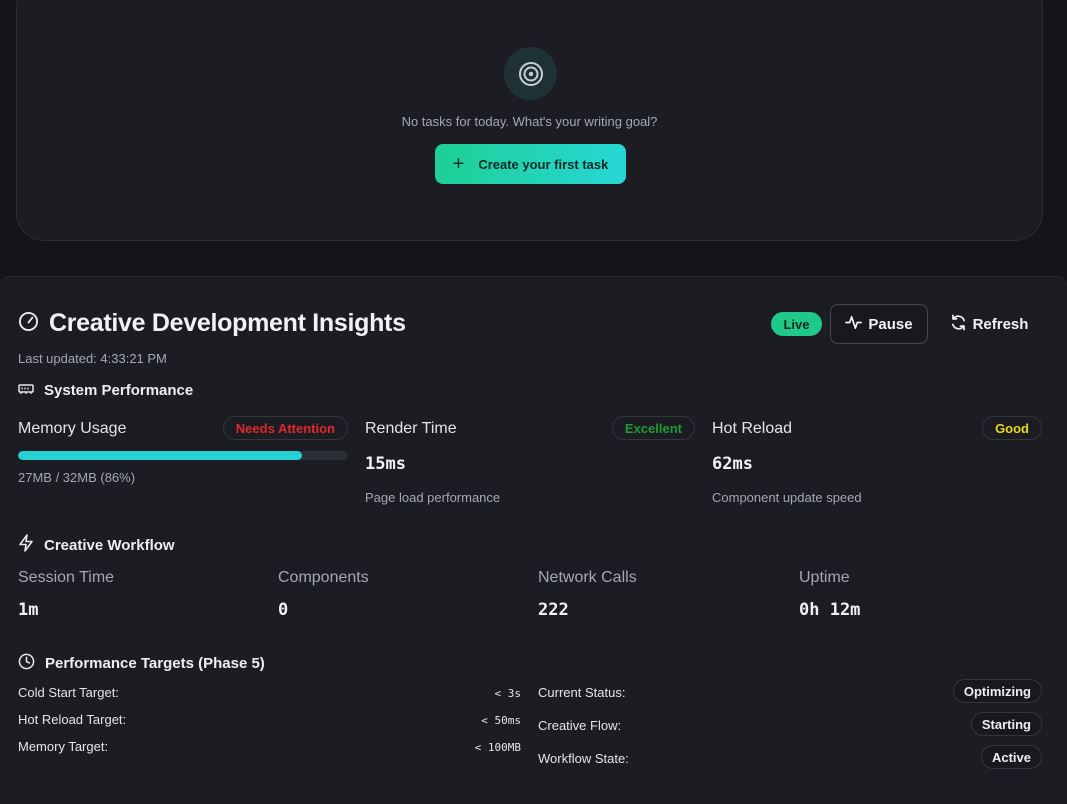 The width and height of the screenshot is (1067, 804). Describe the element at coordinates (26, 663) in the screenshot. I see `clock-icon` at that location.